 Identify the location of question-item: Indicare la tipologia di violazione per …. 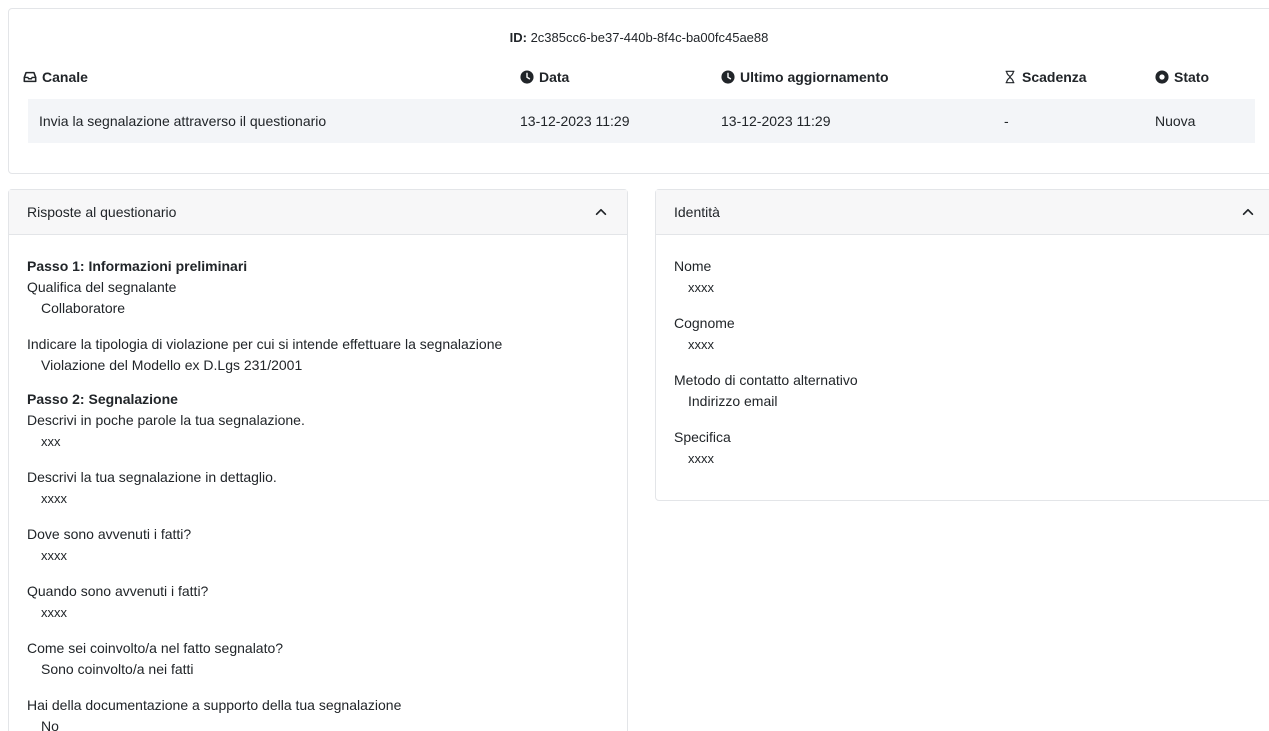
(327, 355).